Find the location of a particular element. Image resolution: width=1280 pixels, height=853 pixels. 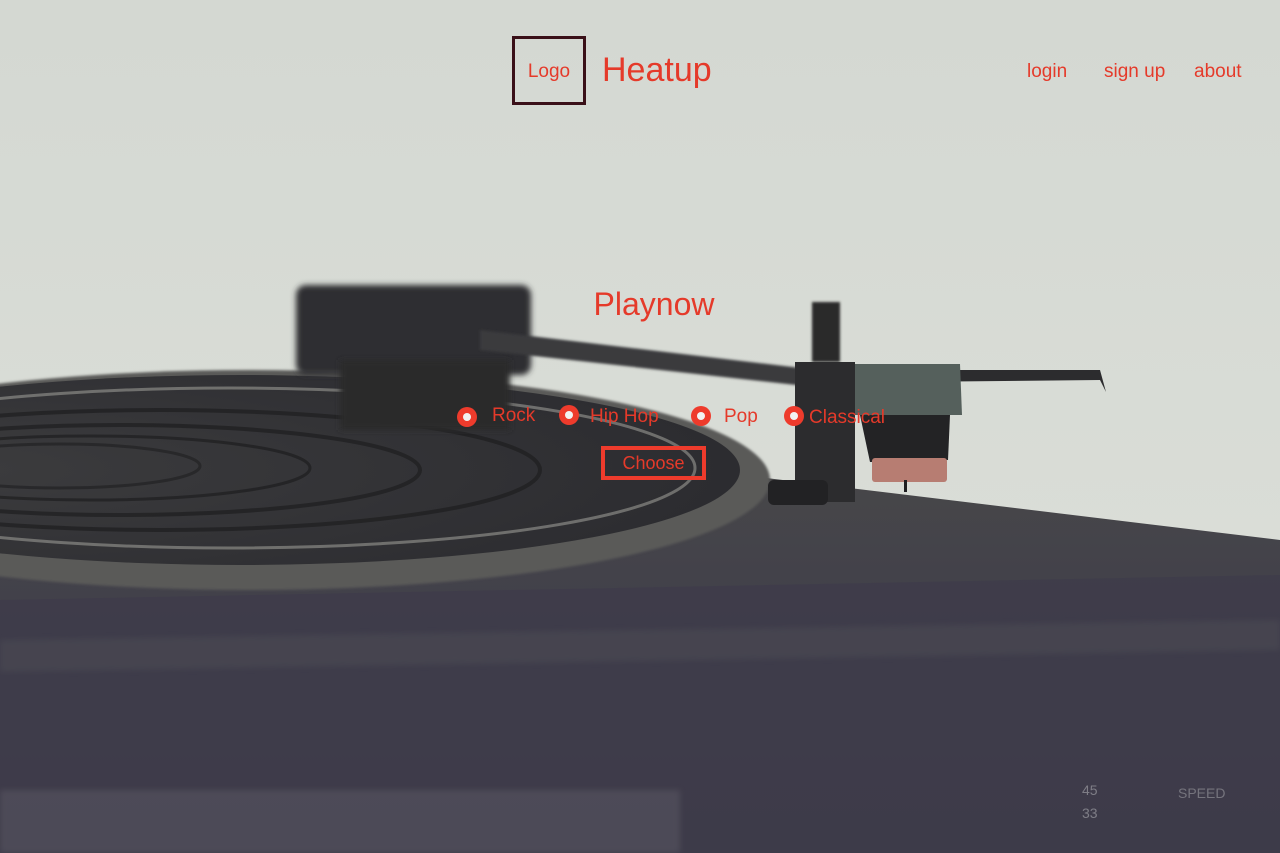

choose-button: Choose is located at coordinates (653, 463).